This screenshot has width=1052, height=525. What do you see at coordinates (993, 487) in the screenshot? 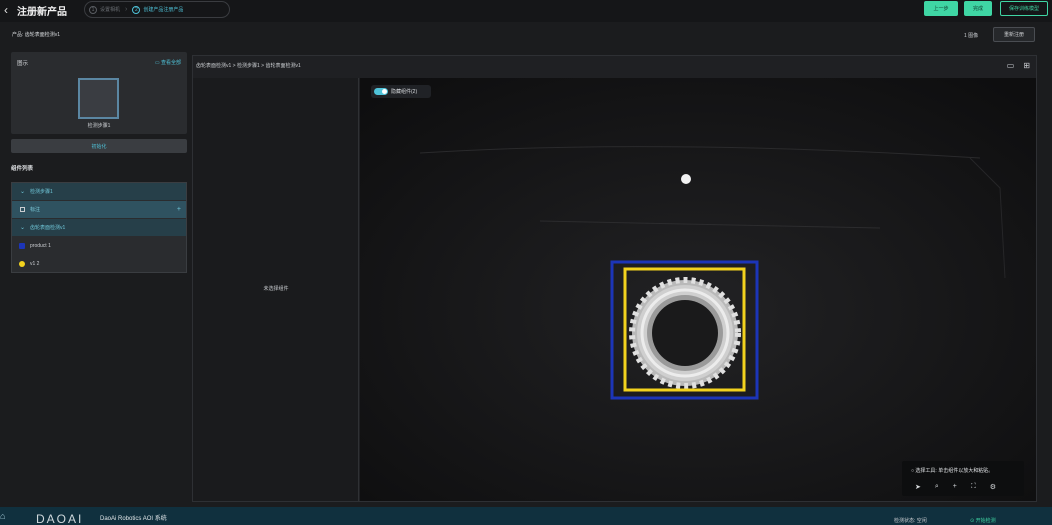
I see `settings-icon: ⚙` at bounding box center [993, 487].